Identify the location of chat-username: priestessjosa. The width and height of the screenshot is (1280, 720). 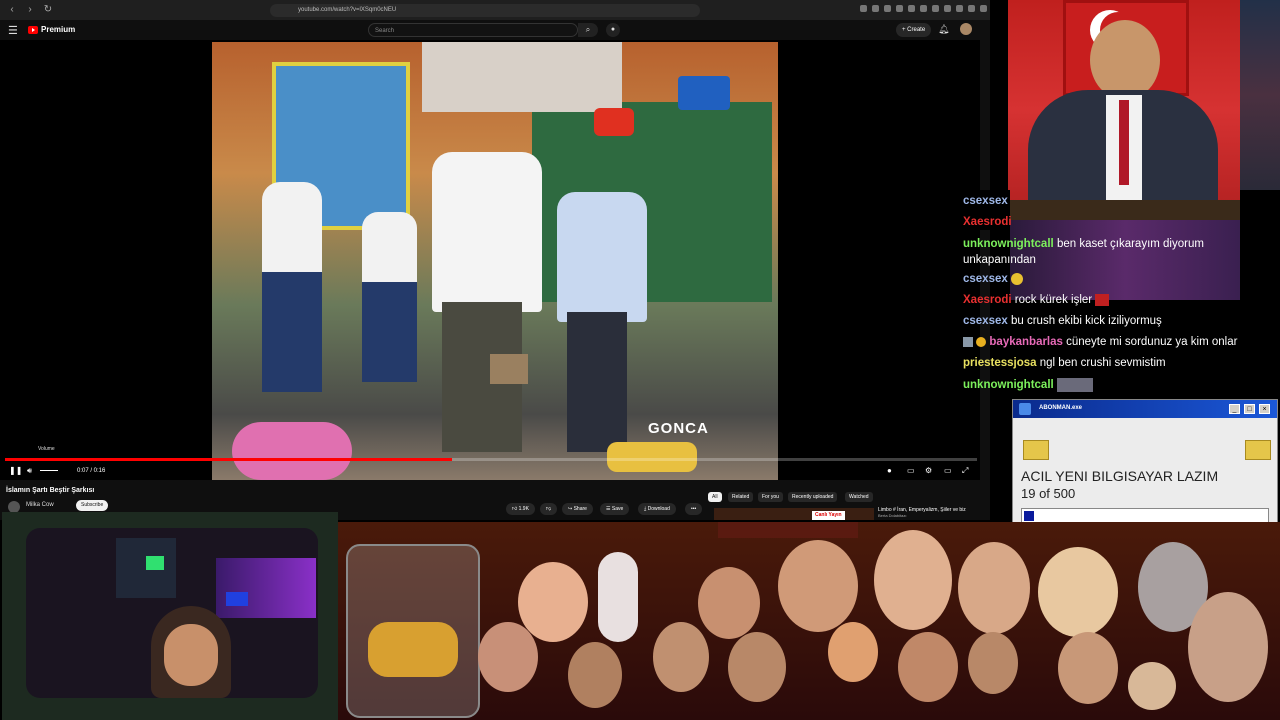
(1000, 363).